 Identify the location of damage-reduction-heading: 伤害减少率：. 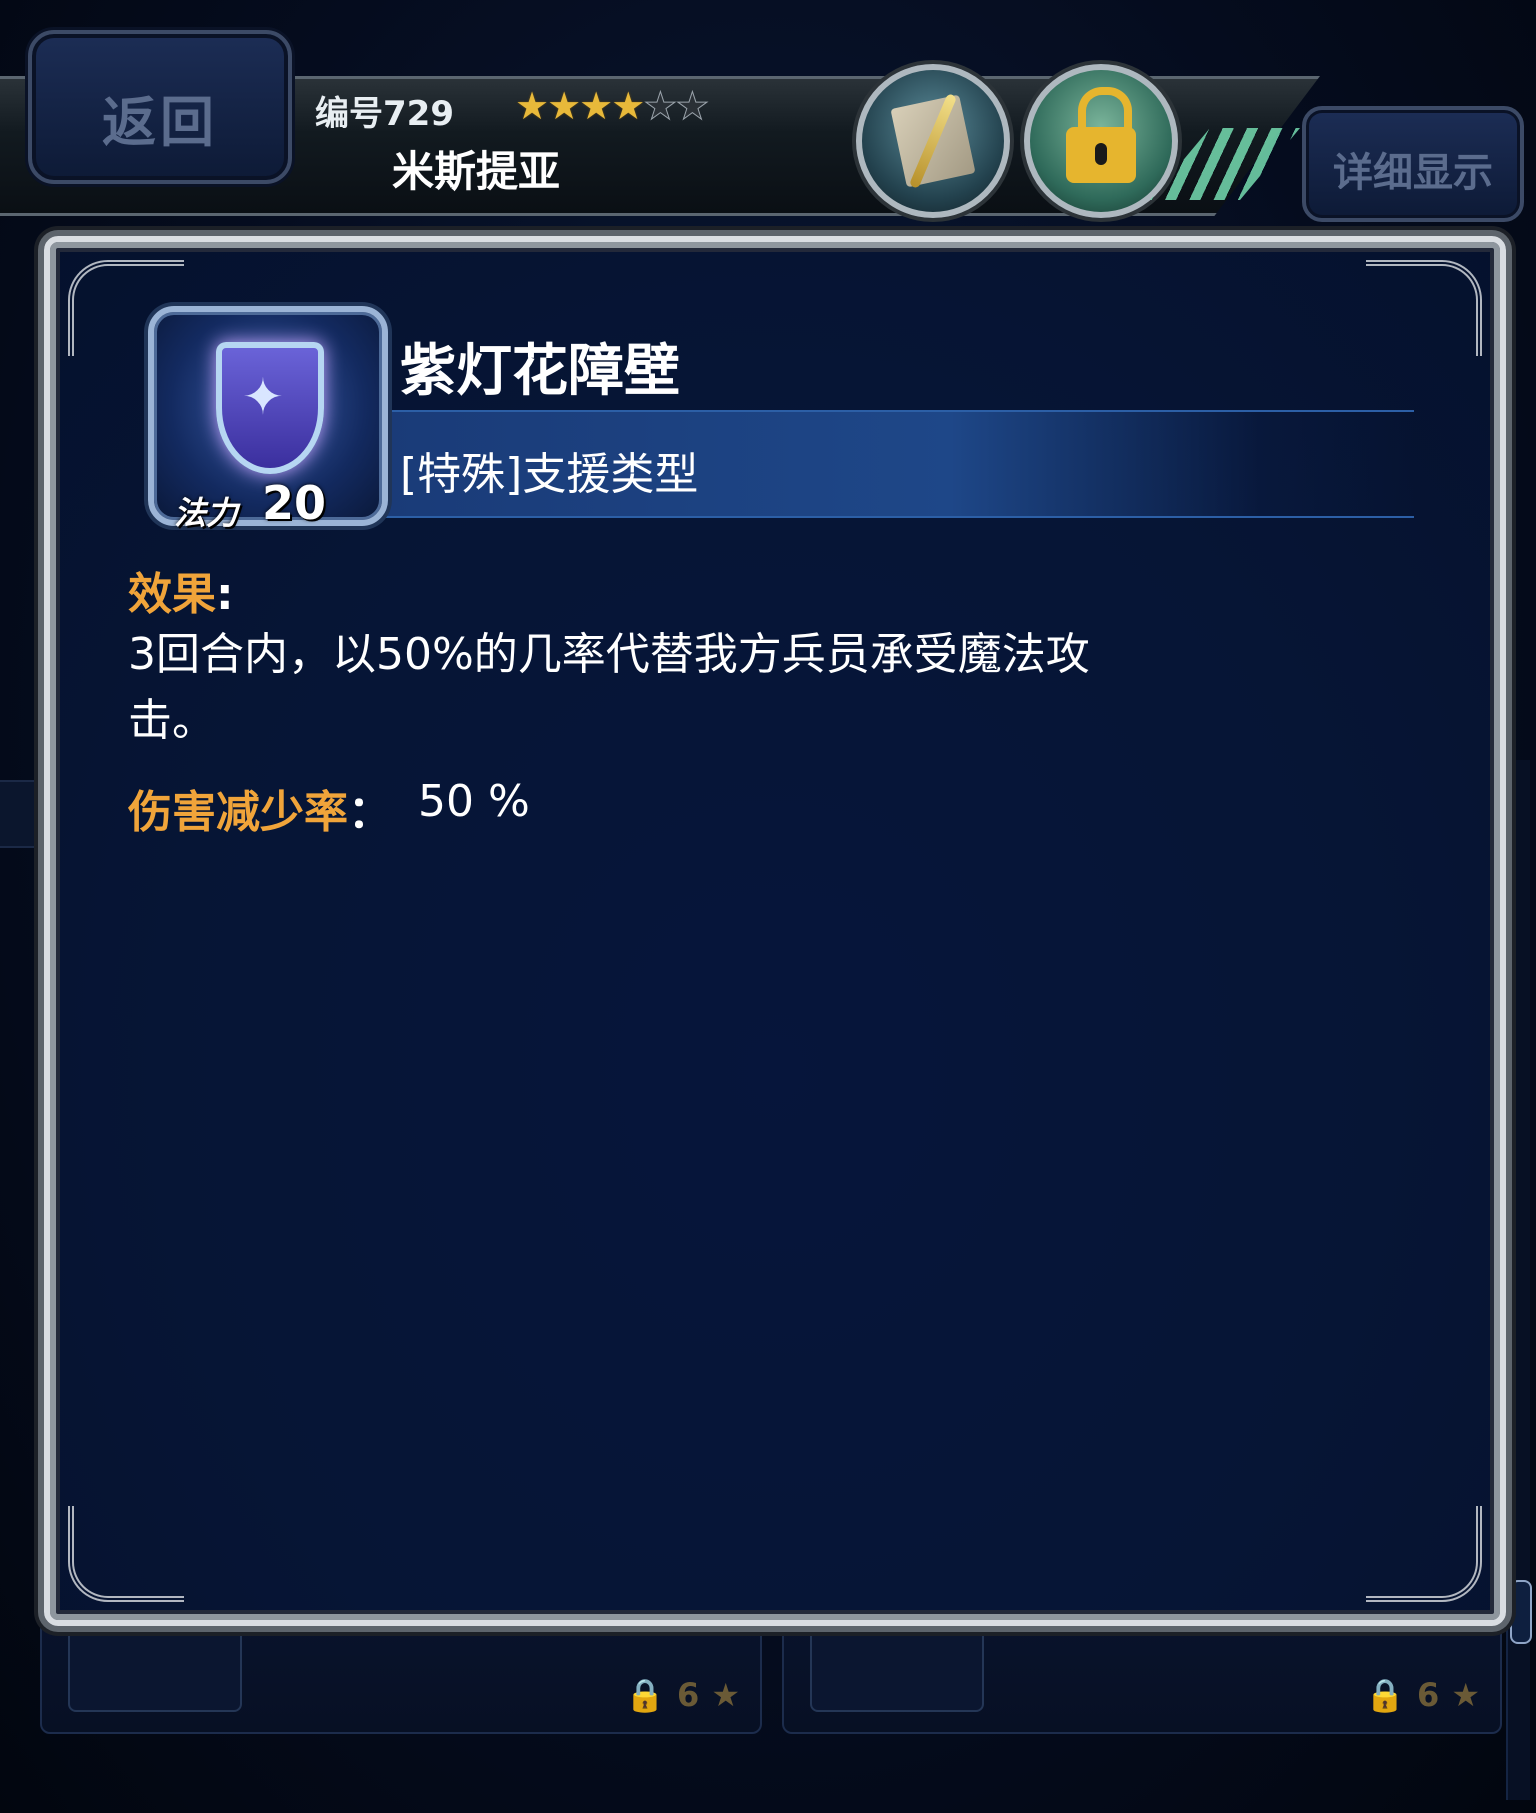
(260, 808).